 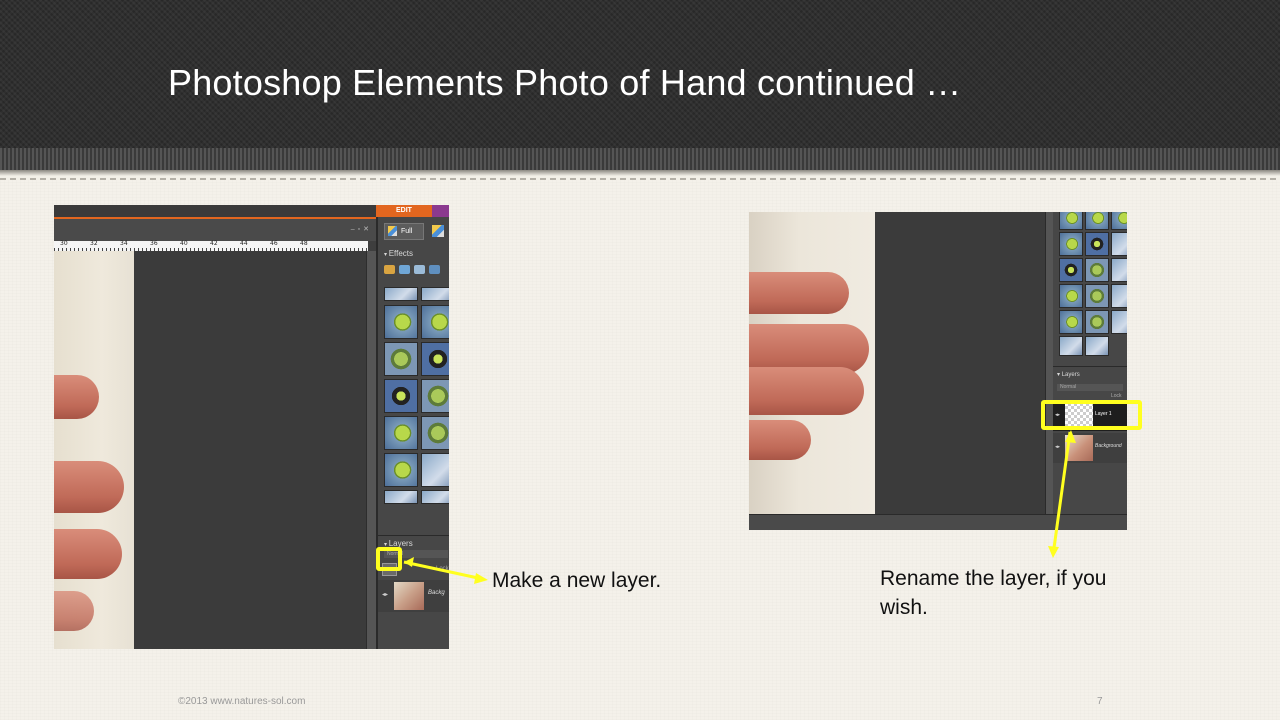 I want to click on new-layer-highlight, so click(x=389, y=559).